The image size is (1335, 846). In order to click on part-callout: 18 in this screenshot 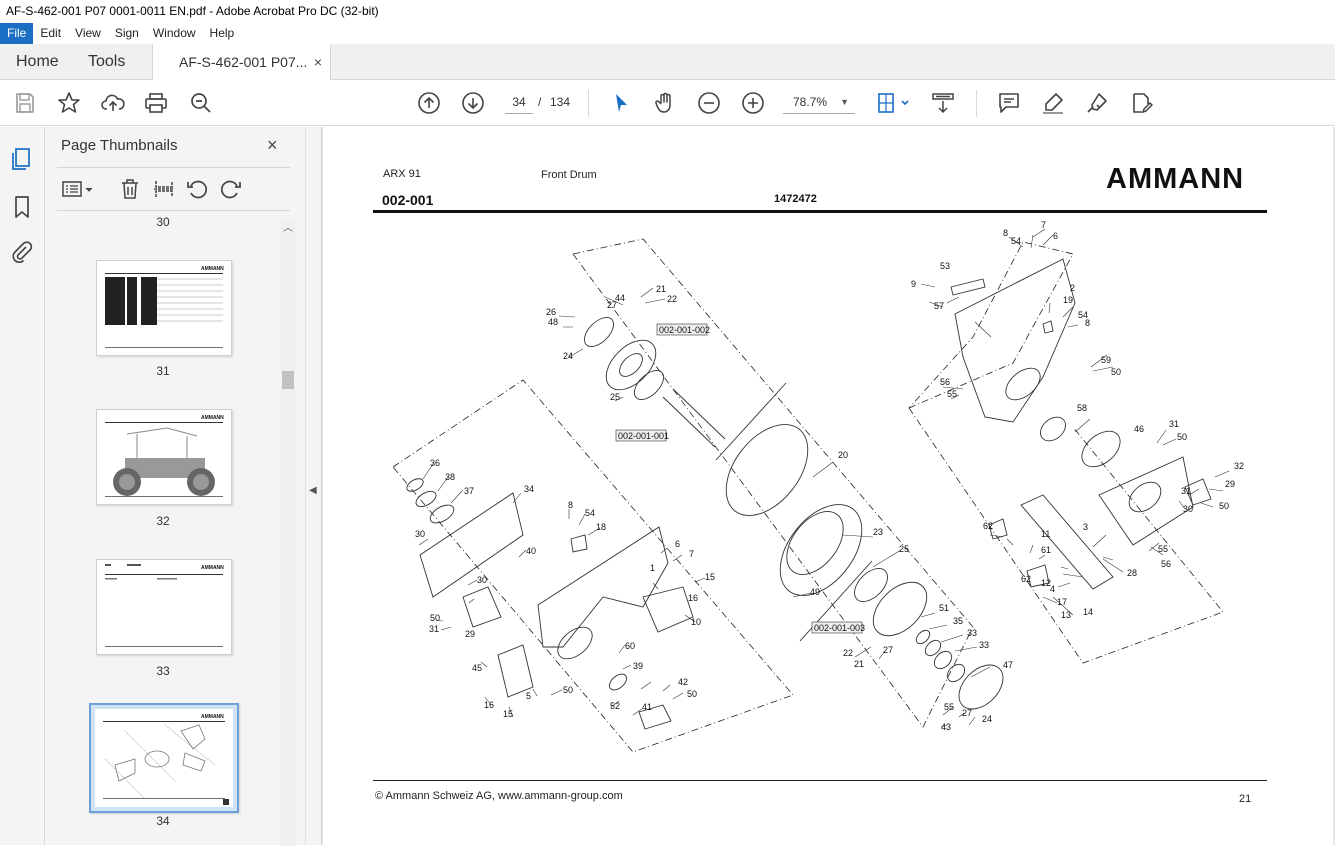, I will do `click(601, 527)`.